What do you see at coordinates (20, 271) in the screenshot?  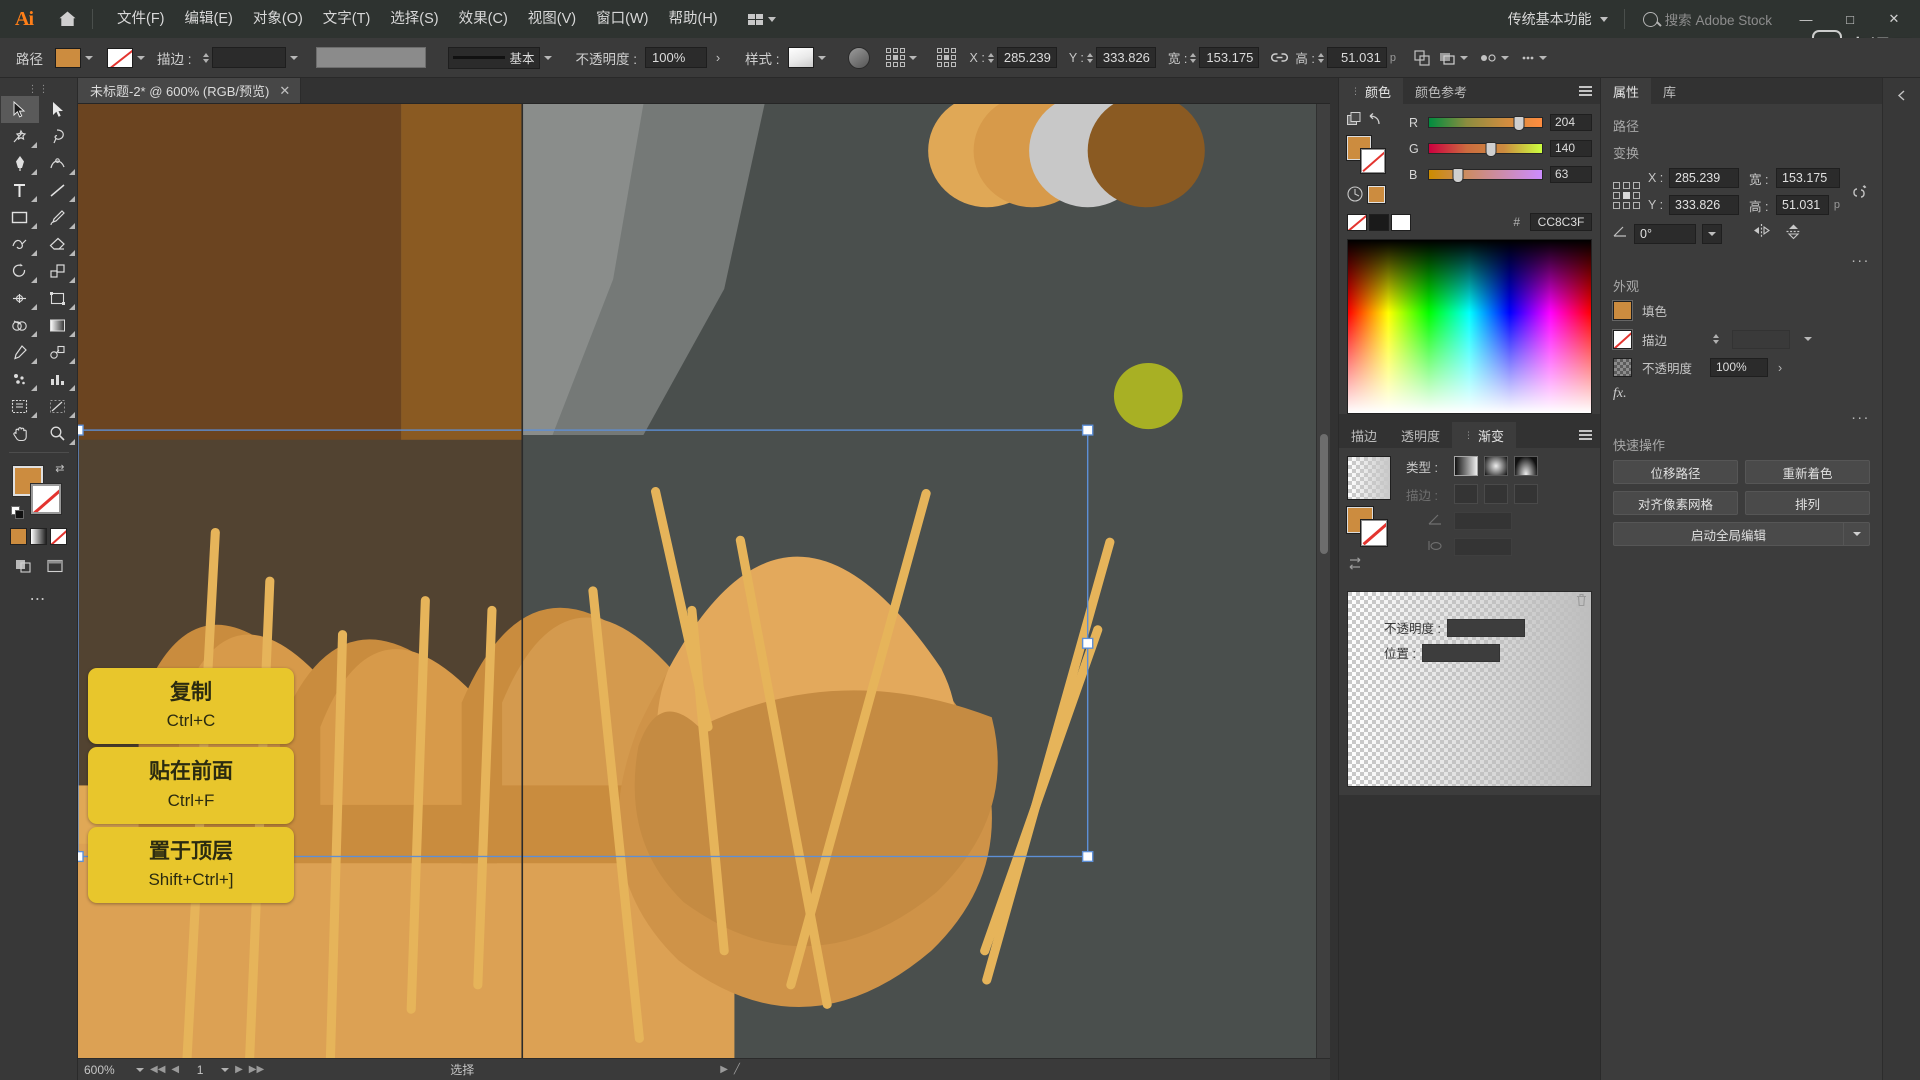 I see `rotate-tool` at bounding box center [20, 271].